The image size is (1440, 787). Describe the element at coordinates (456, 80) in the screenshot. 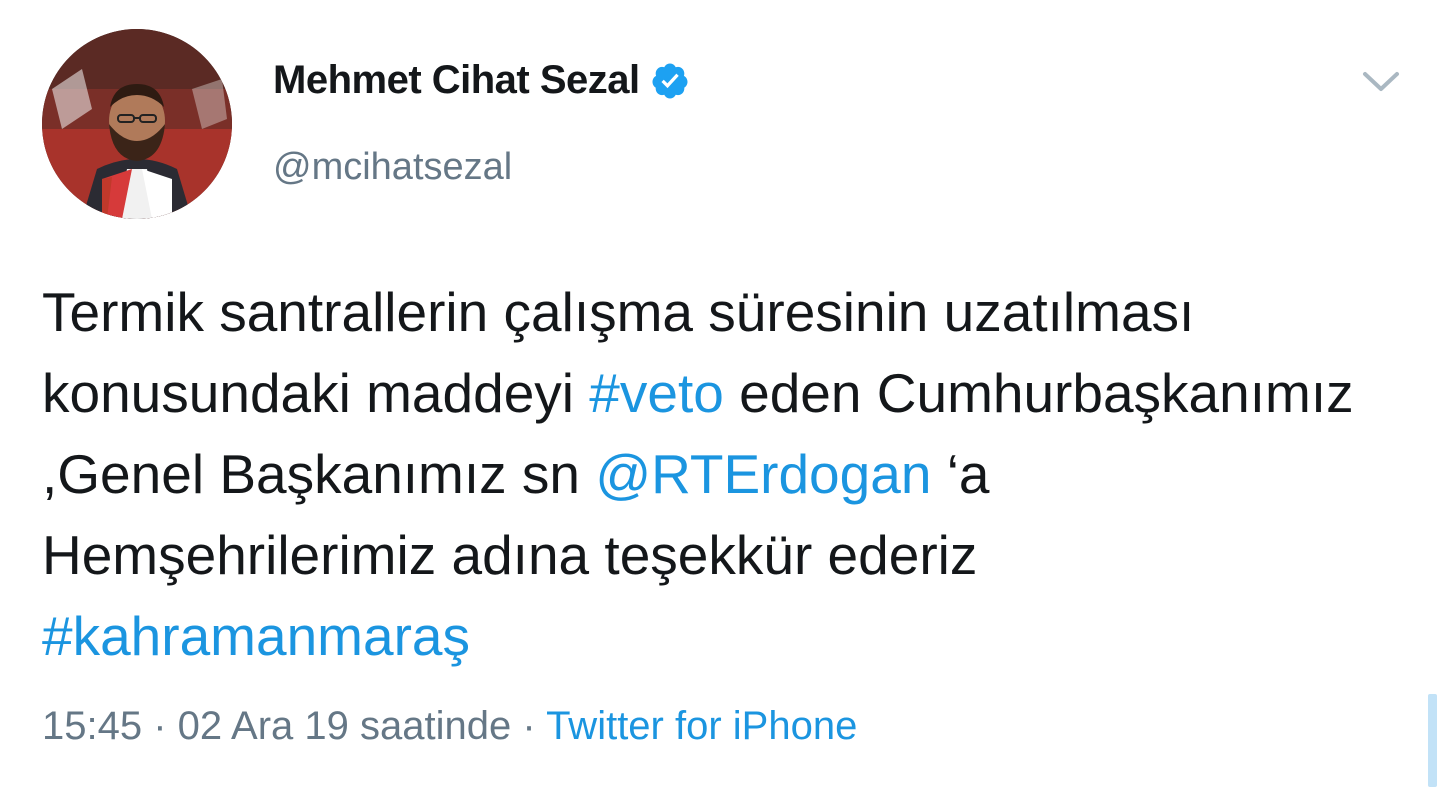

I see `author-display-name: Mehmet Cihat Sezal` at that location.